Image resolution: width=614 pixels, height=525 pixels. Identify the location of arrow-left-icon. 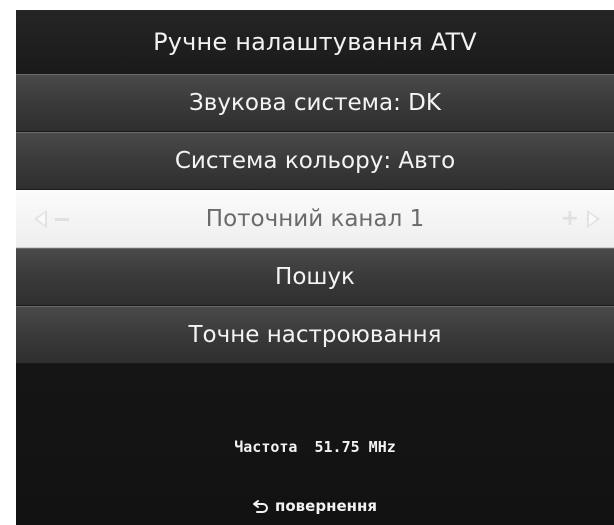
(40, 219).